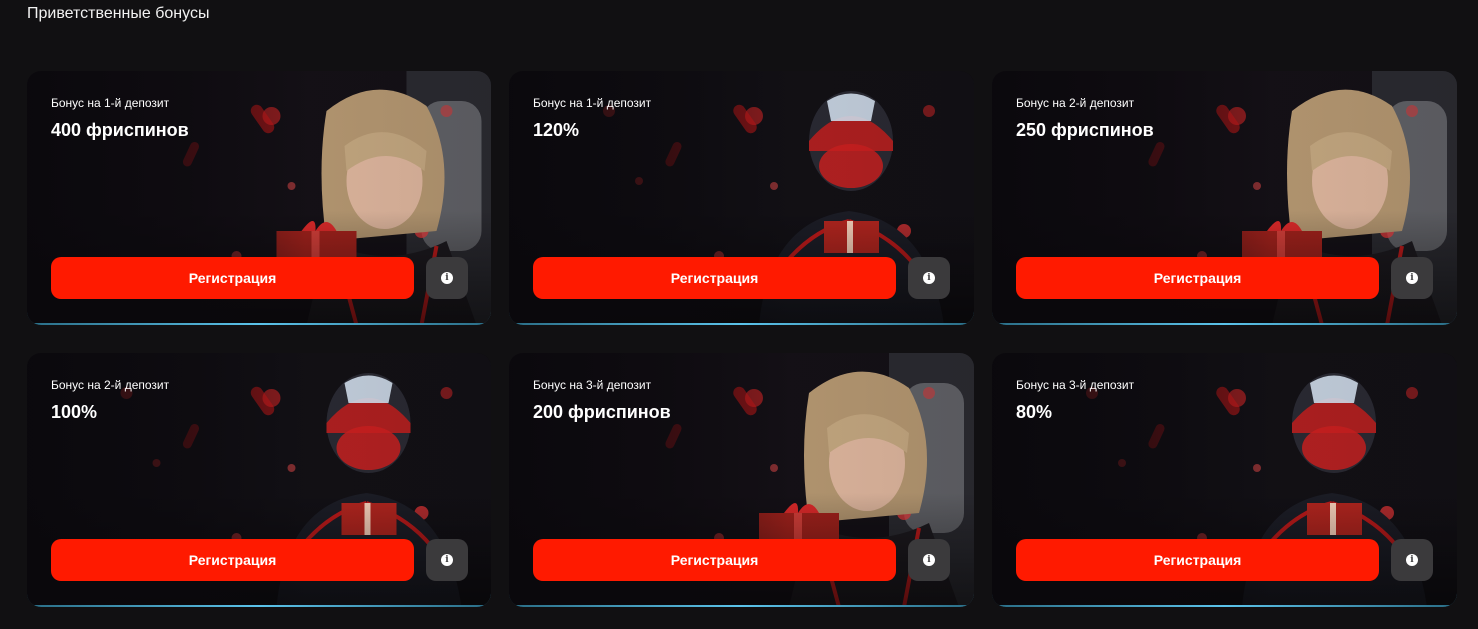  Describe the element at coordinates (602, 412) in the screenshot. I see `bonus-amount: 200 фриспинов` at that location.